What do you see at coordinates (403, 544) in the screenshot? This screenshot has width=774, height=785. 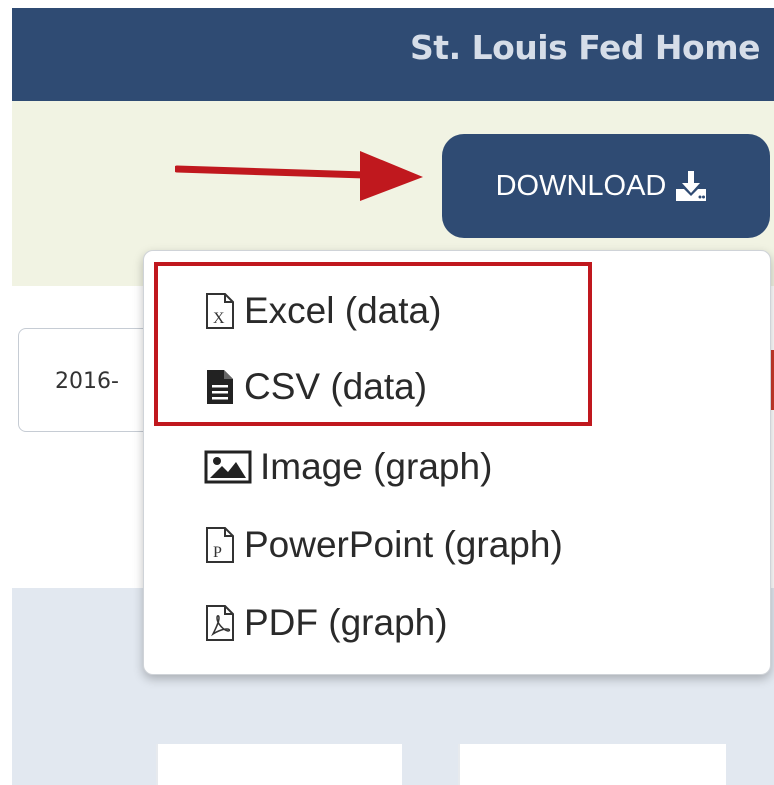 I see `menu-item-label: PowerPoint (graph)` at bounding box center [403, 544].